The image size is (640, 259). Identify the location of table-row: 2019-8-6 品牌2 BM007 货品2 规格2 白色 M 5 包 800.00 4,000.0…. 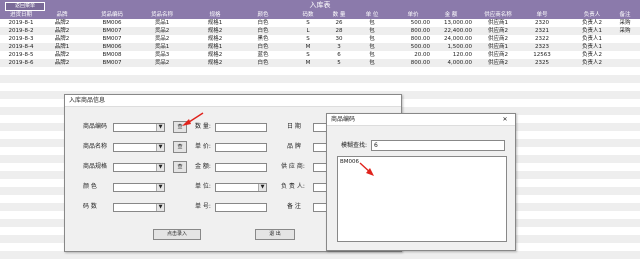
(320, 63).